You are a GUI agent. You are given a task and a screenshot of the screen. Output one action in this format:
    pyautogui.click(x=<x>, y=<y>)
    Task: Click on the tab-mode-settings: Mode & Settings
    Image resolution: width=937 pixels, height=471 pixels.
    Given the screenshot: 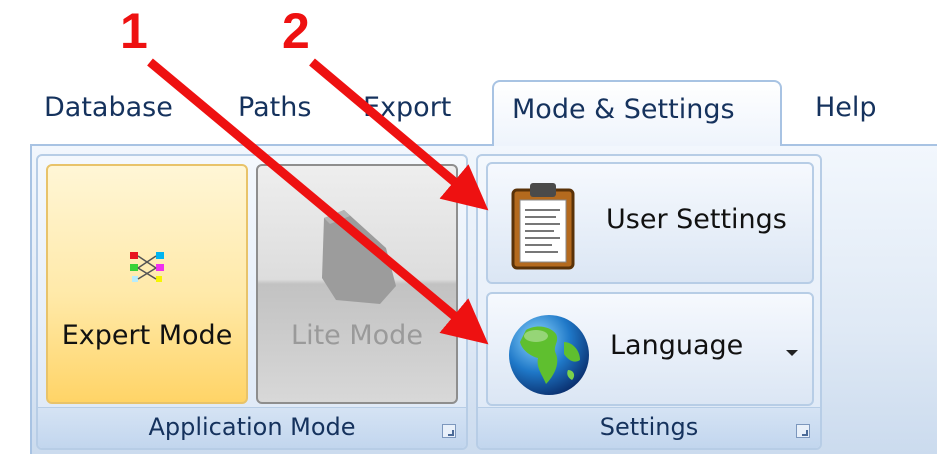 What is the action you would take?
    pyautogui.click(x=637, y=113)
    